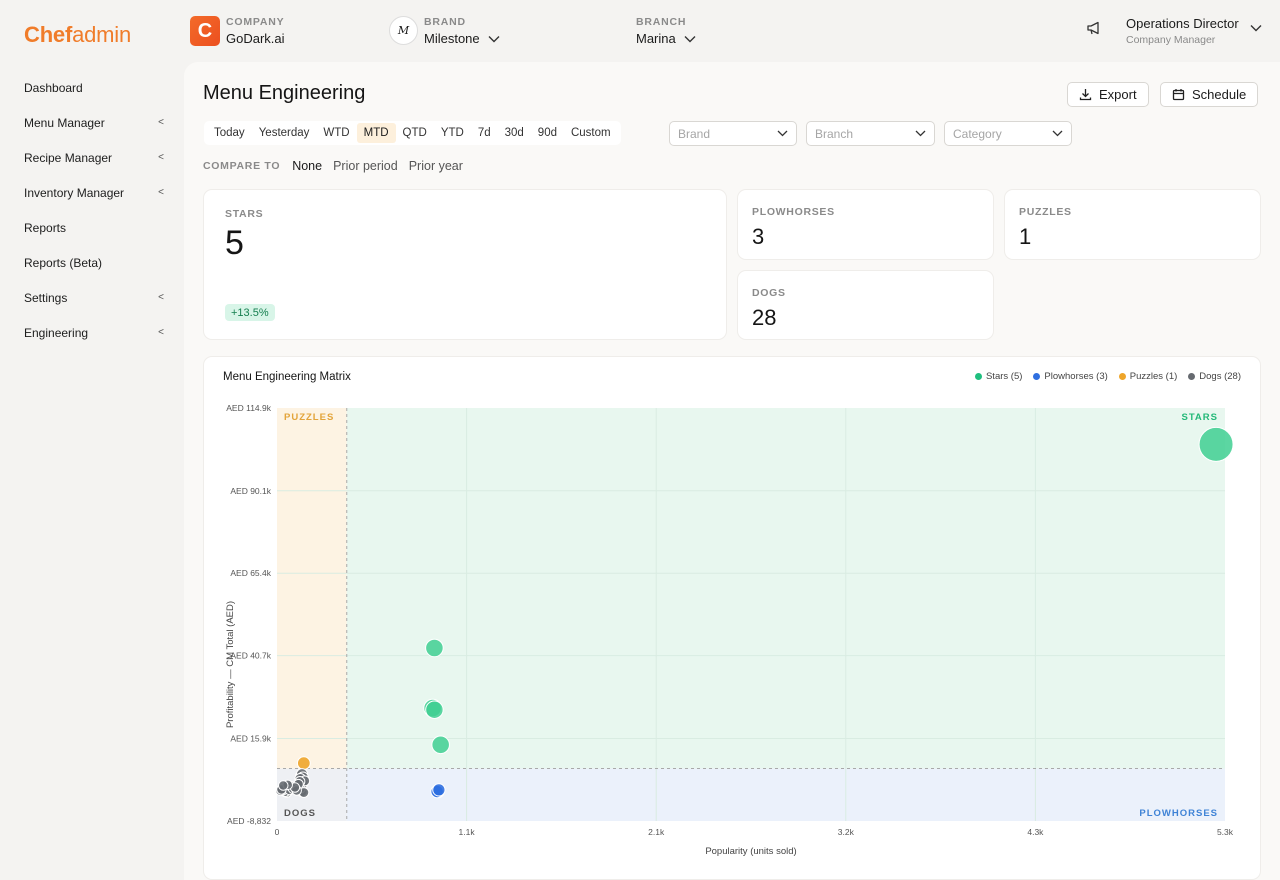  Describe the element at coordinates (1094, 28) in the screenshot. I see `announcement-icon` at that location.